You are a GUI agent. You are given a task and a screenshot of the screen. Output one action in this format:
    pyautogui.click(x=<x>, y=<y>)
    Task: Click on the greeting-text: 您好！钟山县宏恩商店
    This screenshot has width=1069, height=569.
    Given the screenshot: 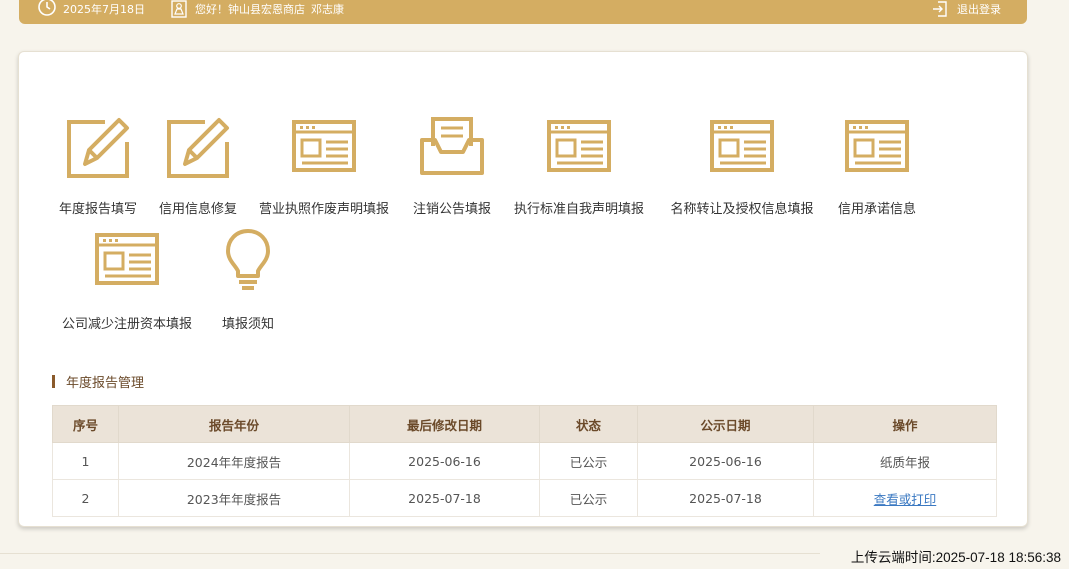 What is the action you would take?
    pyautogui.click(x=250, y=9)
    